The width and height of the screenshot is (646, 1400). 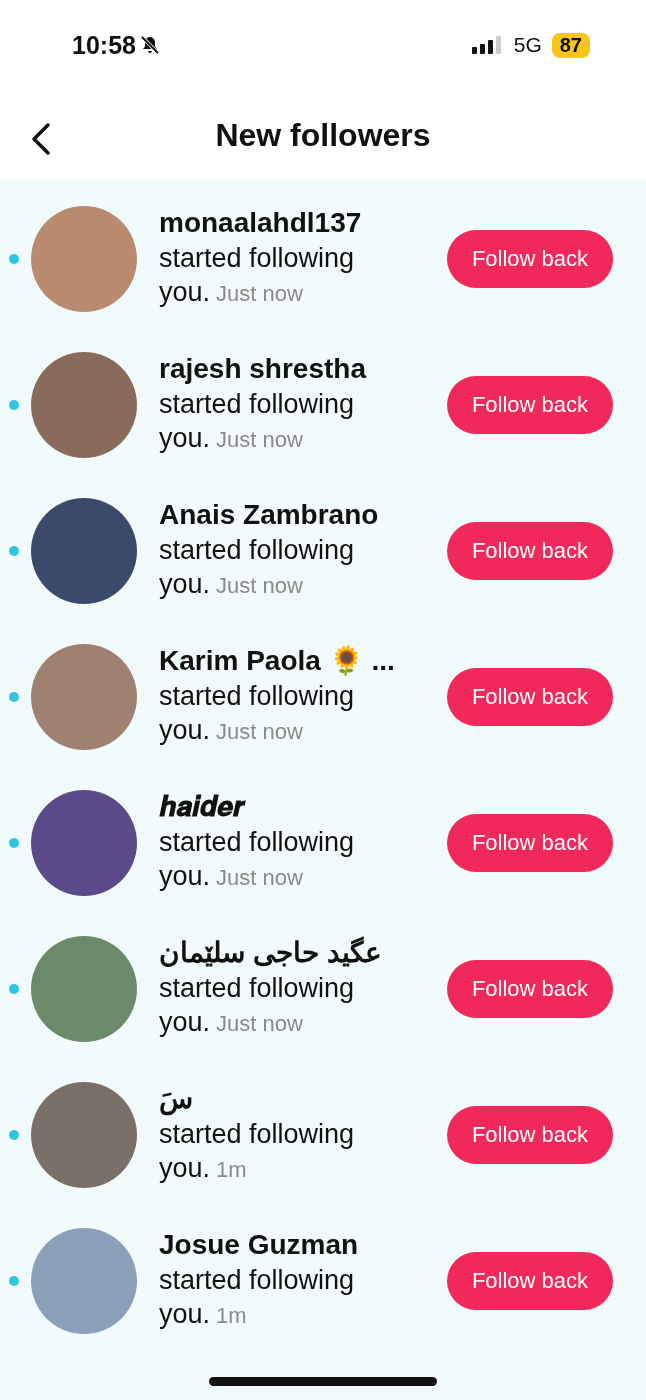 What do you see at coordinates (269, 515) in the screenshot?
I see `user-name: Anais Zambrano` at bounding box center [269, 515].